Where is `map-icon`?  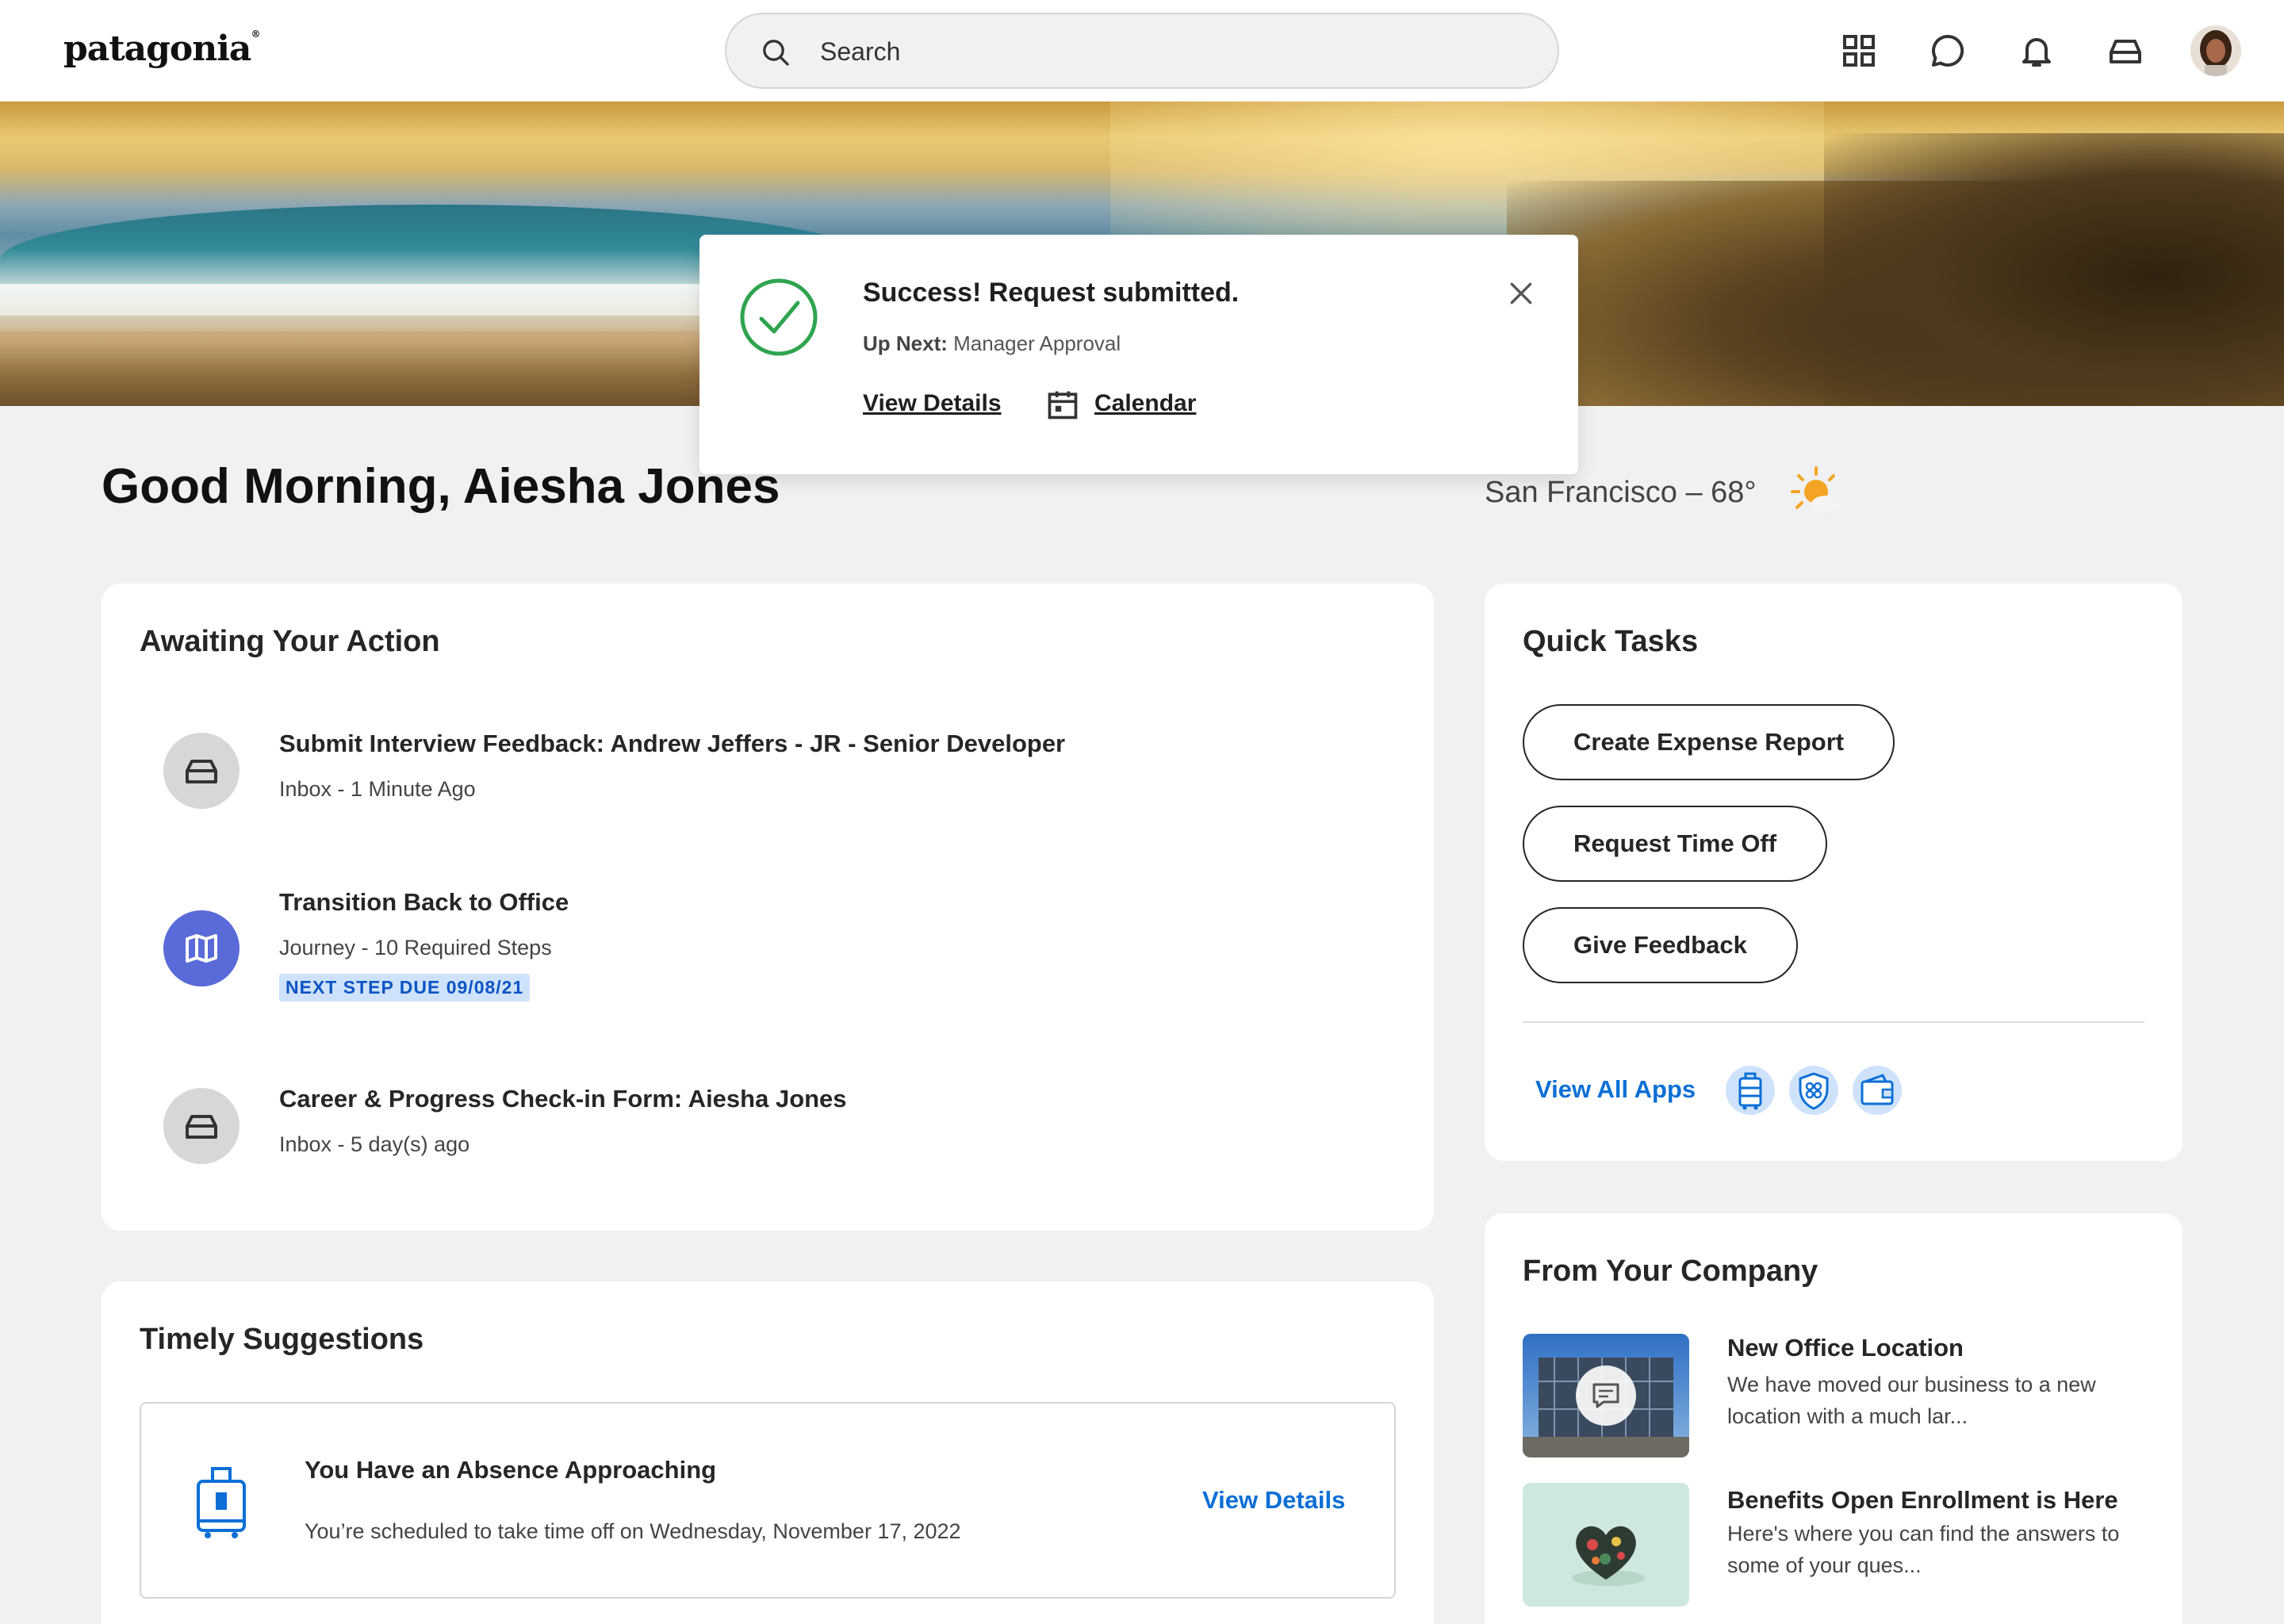 map-icon is located at coordinates (201, 948).